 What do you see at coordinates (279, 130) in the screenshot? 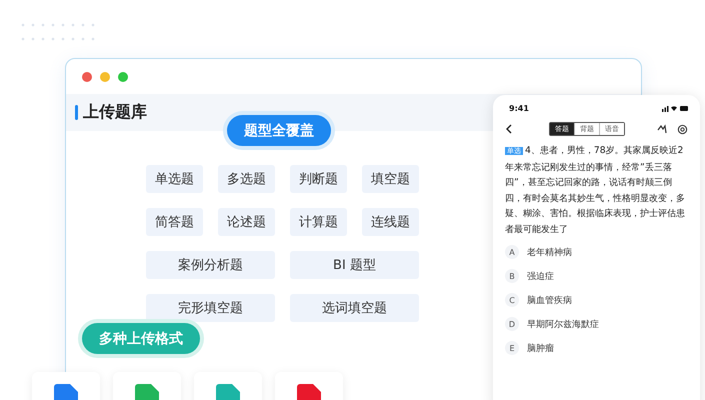
I see `feature-badge: 题型全覆盖` at bounding box center [279, 130].